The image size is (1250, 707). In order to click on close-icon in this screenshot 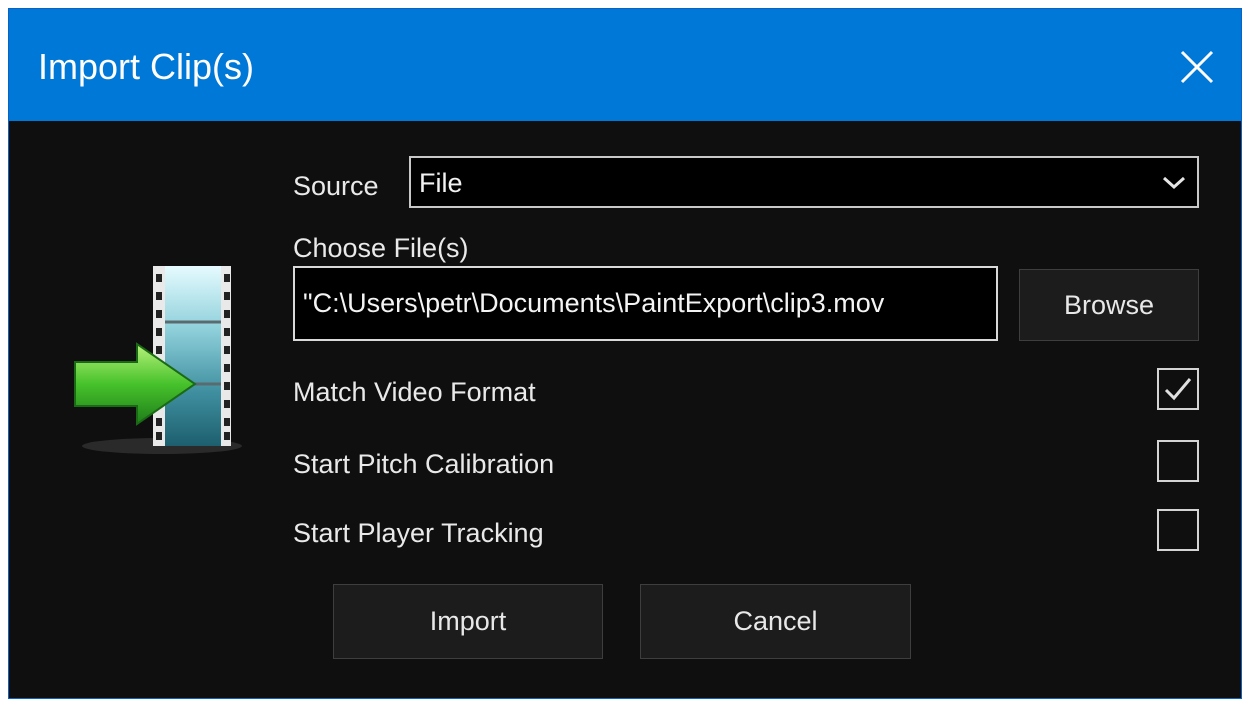, I will do `click(1197, 67)`.